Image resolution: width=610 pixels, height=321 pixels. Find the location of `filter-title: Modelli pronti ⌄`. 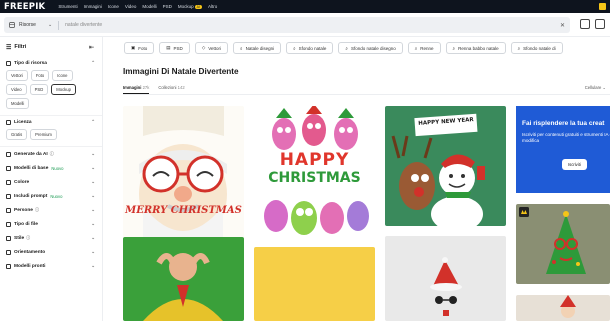

filter-title: Modelli pronti ⌄ is located at coordinates (51, 266).